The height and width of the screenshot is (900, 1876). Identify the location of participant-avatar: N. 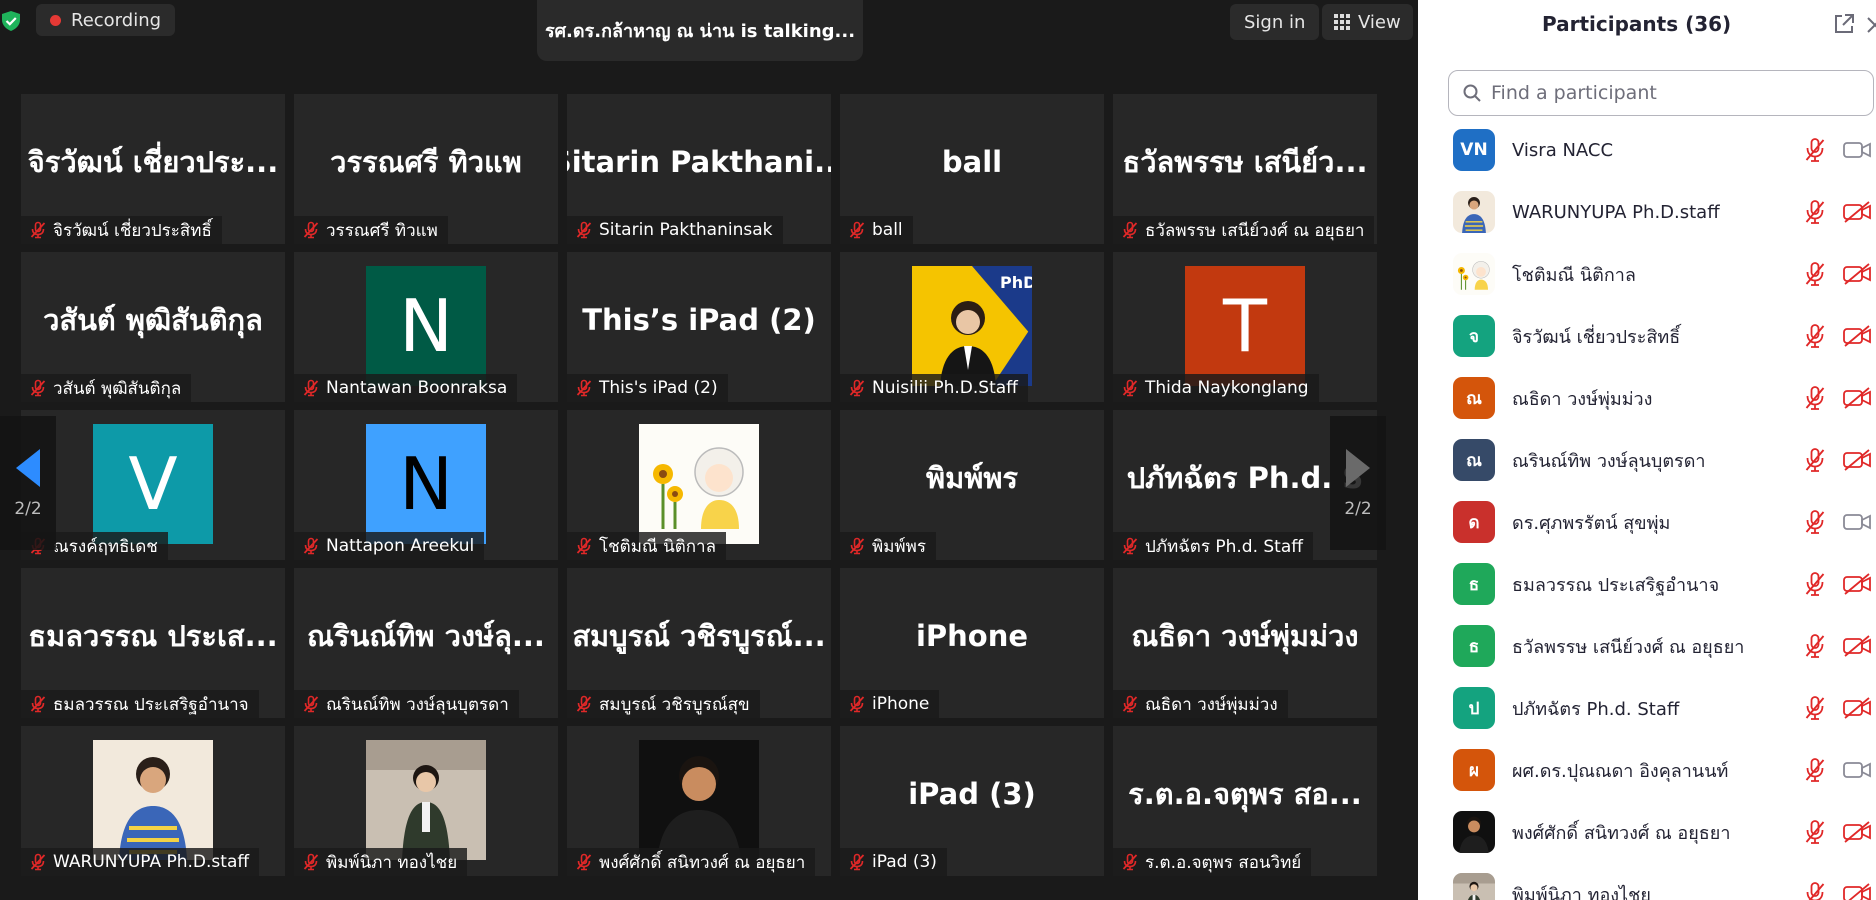
(426, 484).